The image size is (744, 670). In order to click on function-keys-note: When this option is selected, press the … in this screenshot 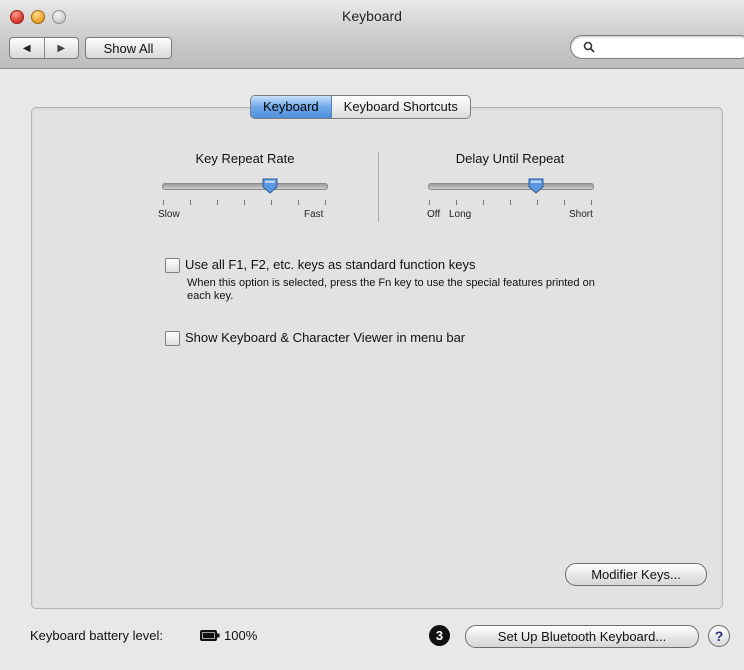, I will do `click(391, 289)`.